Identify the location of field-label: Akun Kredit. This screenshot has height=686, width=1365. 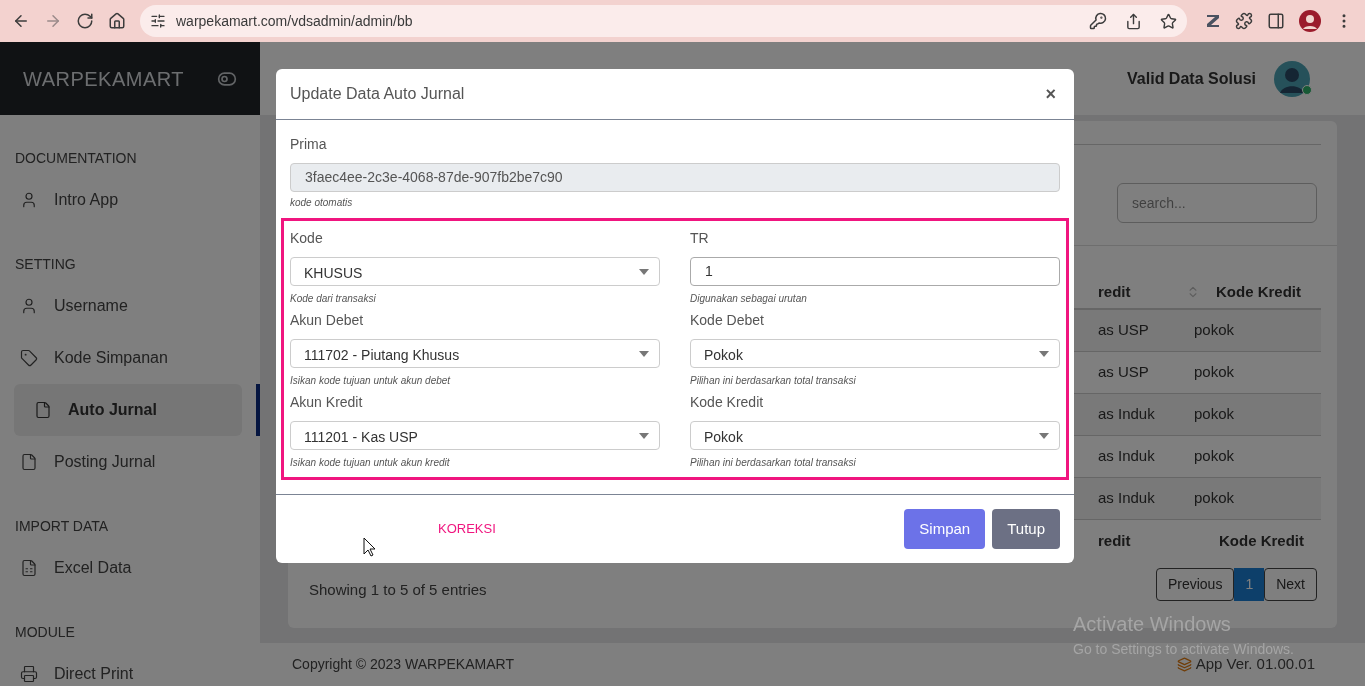
(327, 402).